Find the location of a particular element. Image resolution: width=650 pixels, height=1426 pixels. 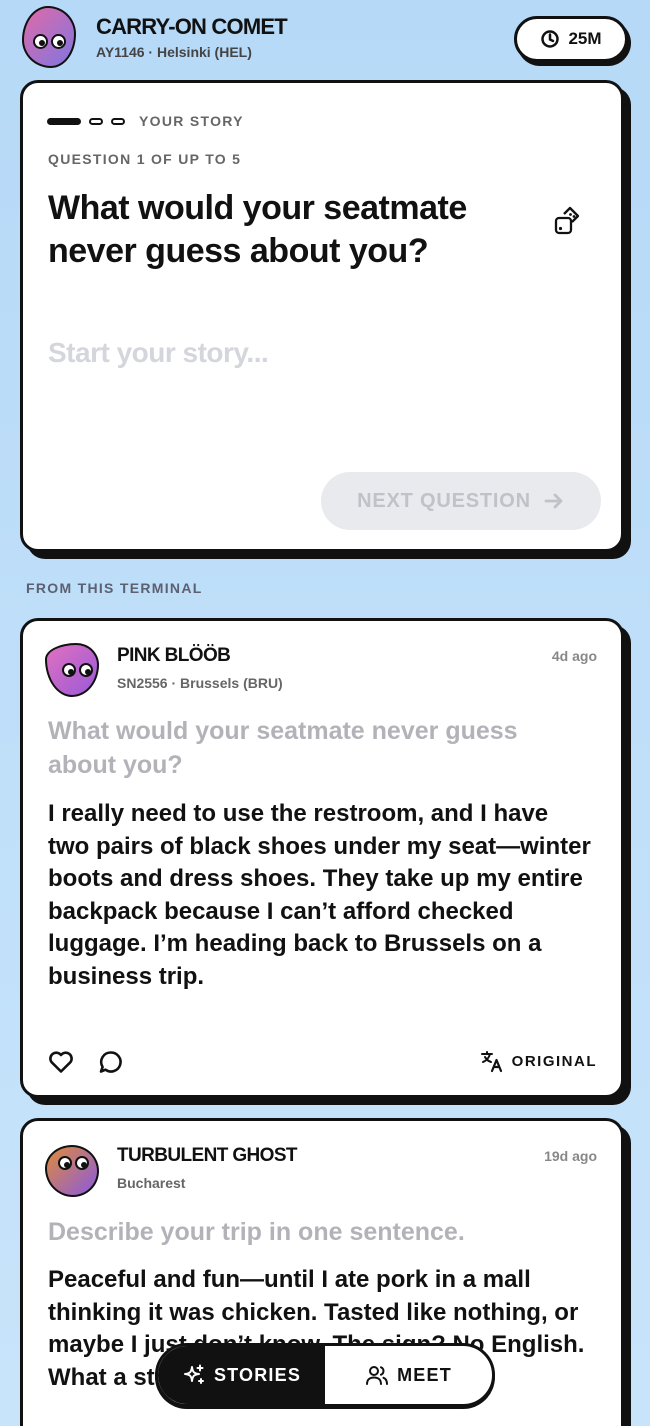

progress-step-active is located at coordinates (64, 121).